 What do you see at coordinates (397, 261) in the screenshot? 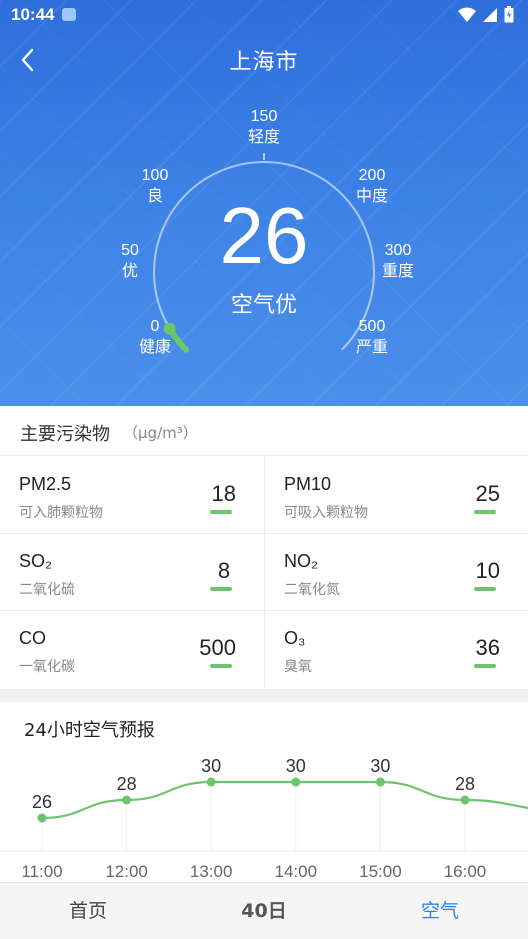
I see `gauge-tick-300: 300 重度` at bounding box center [397, 261].